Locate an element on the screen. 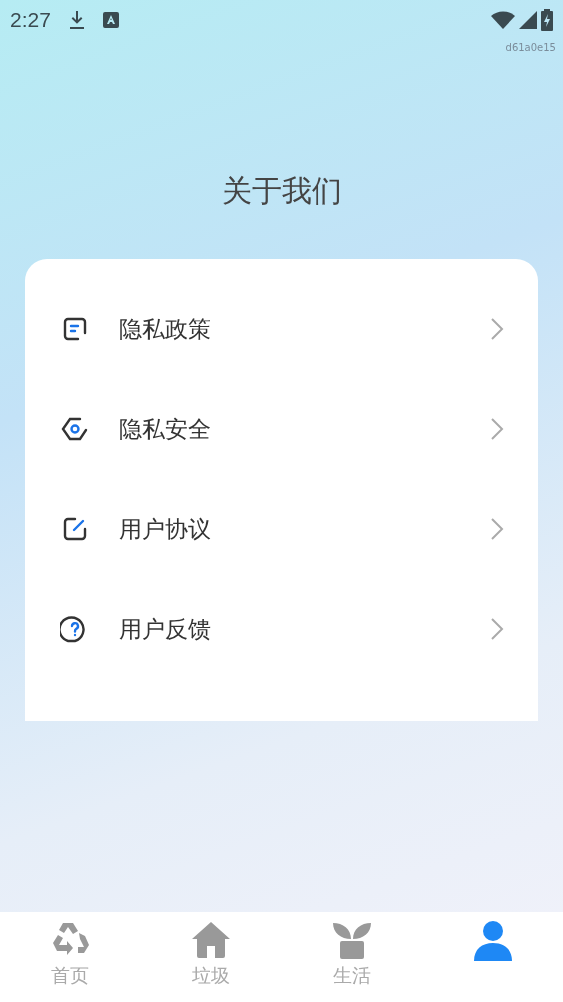  signal-icon is located at coordinates (528, 20).